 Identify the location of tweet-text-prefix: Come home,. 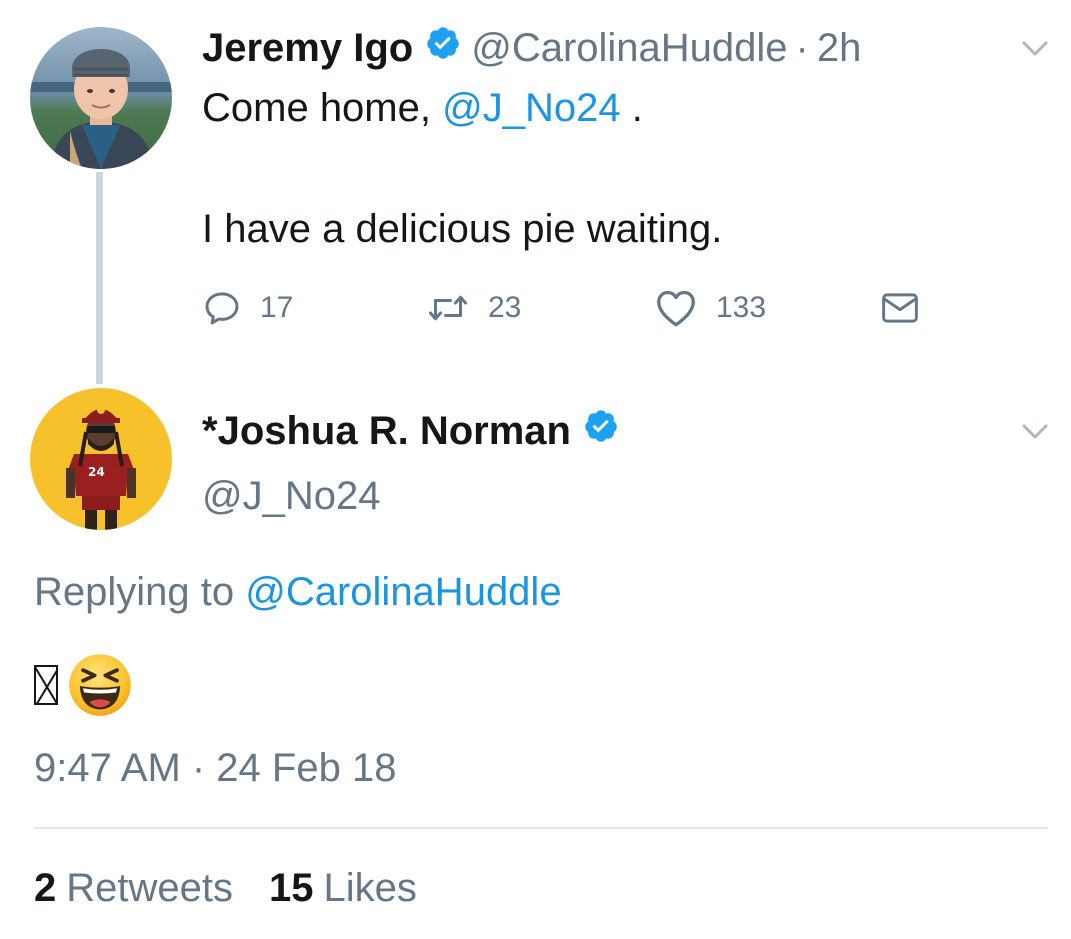
(322, 108).